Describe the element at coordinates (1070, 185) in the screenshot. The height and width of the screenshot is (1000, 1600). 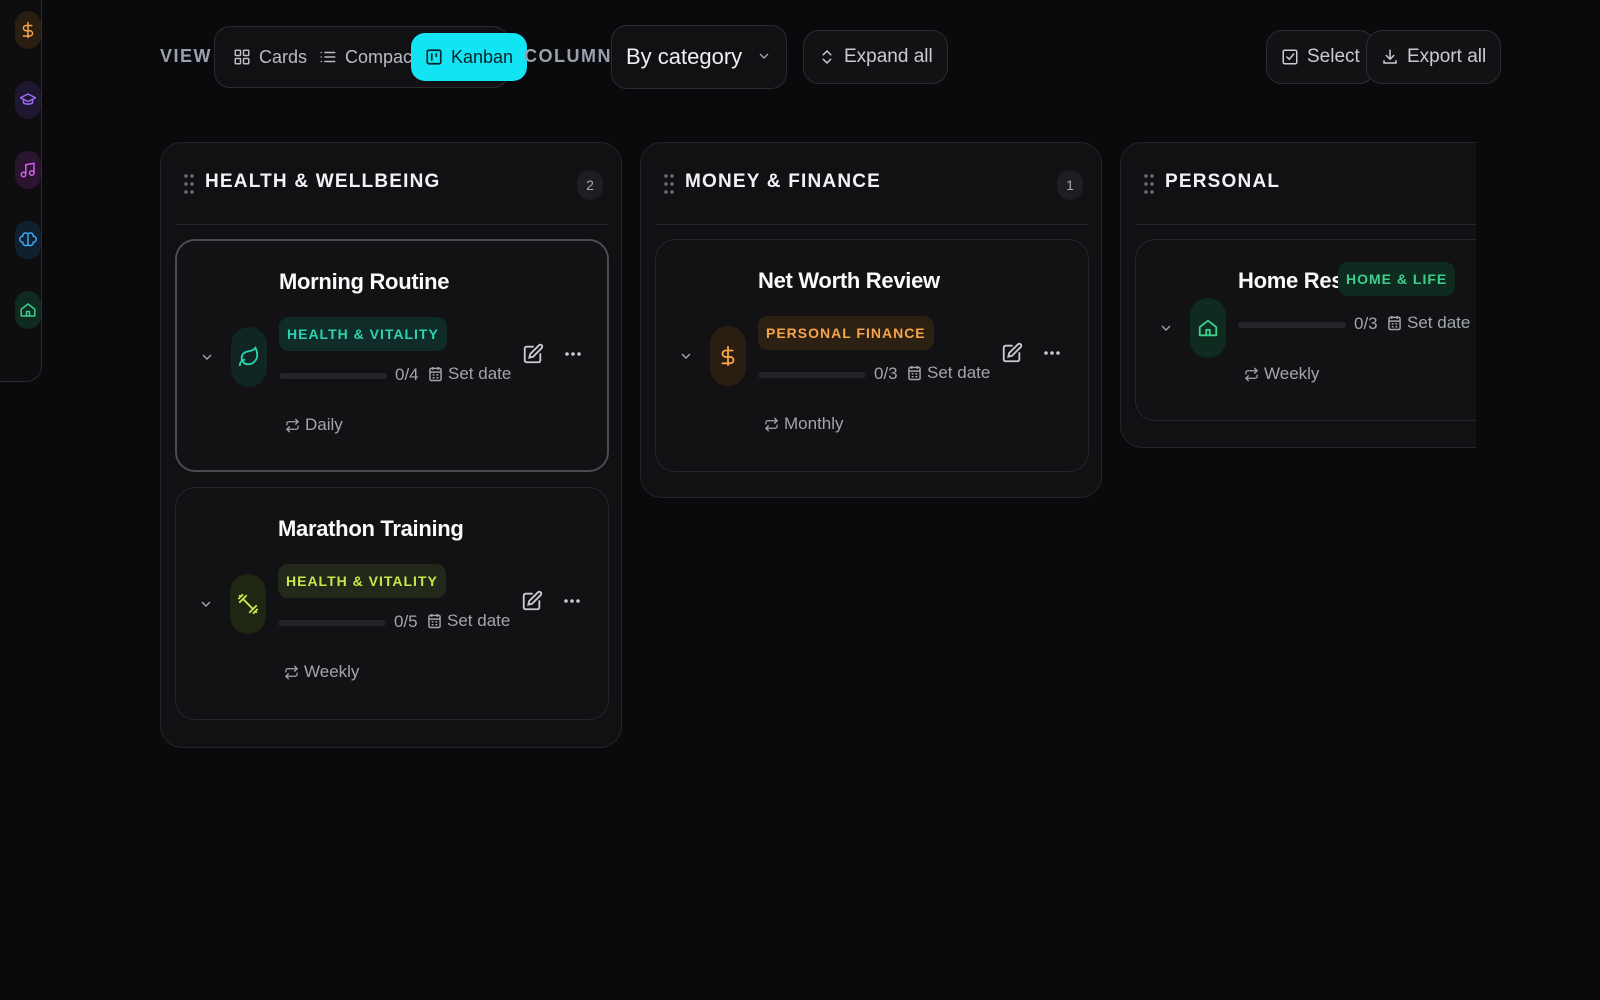
I see `column-count-badge: 1` at that location.